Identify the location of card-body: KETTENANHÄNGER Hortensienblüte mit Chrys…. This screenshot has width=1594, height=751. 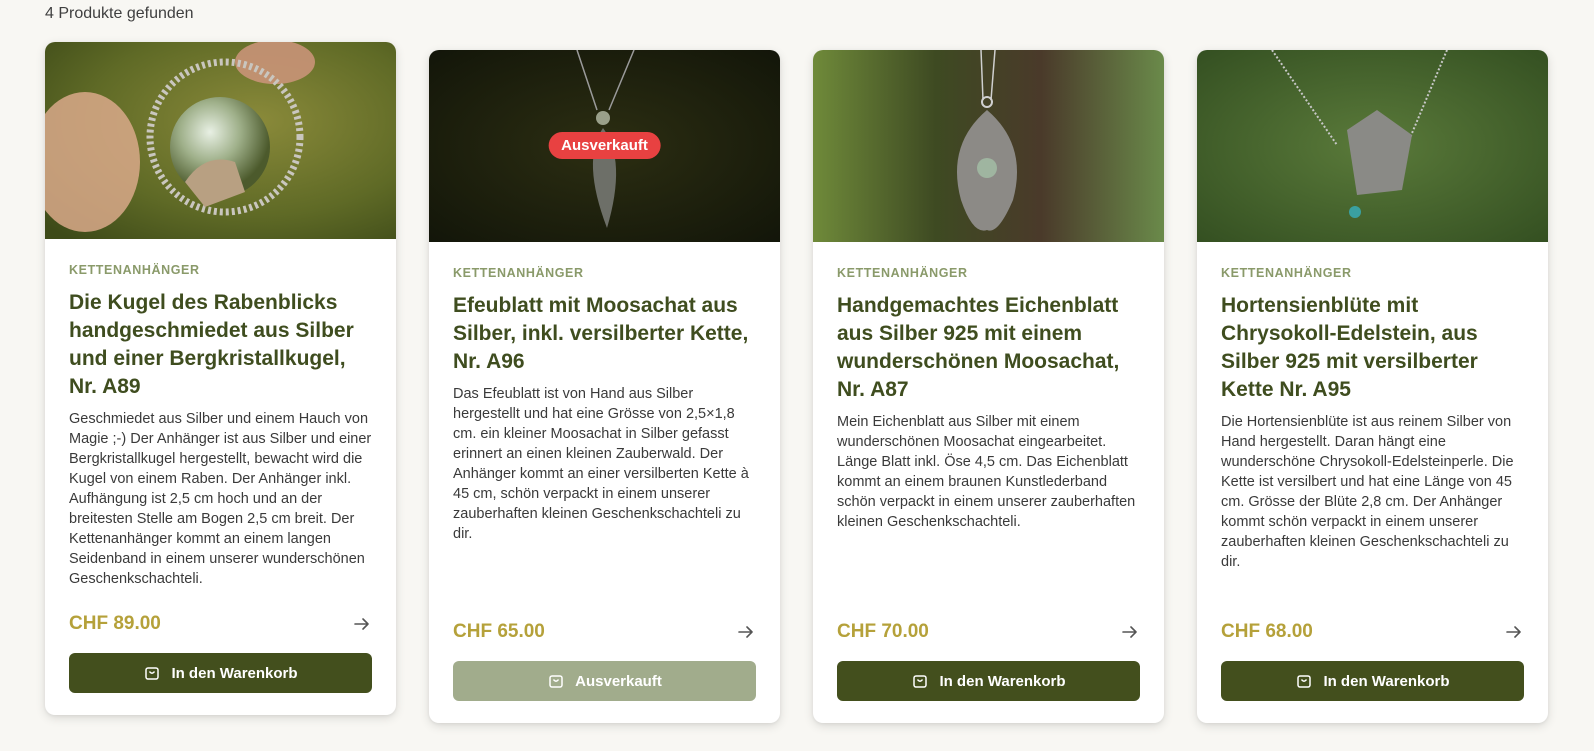
(1372, 482).